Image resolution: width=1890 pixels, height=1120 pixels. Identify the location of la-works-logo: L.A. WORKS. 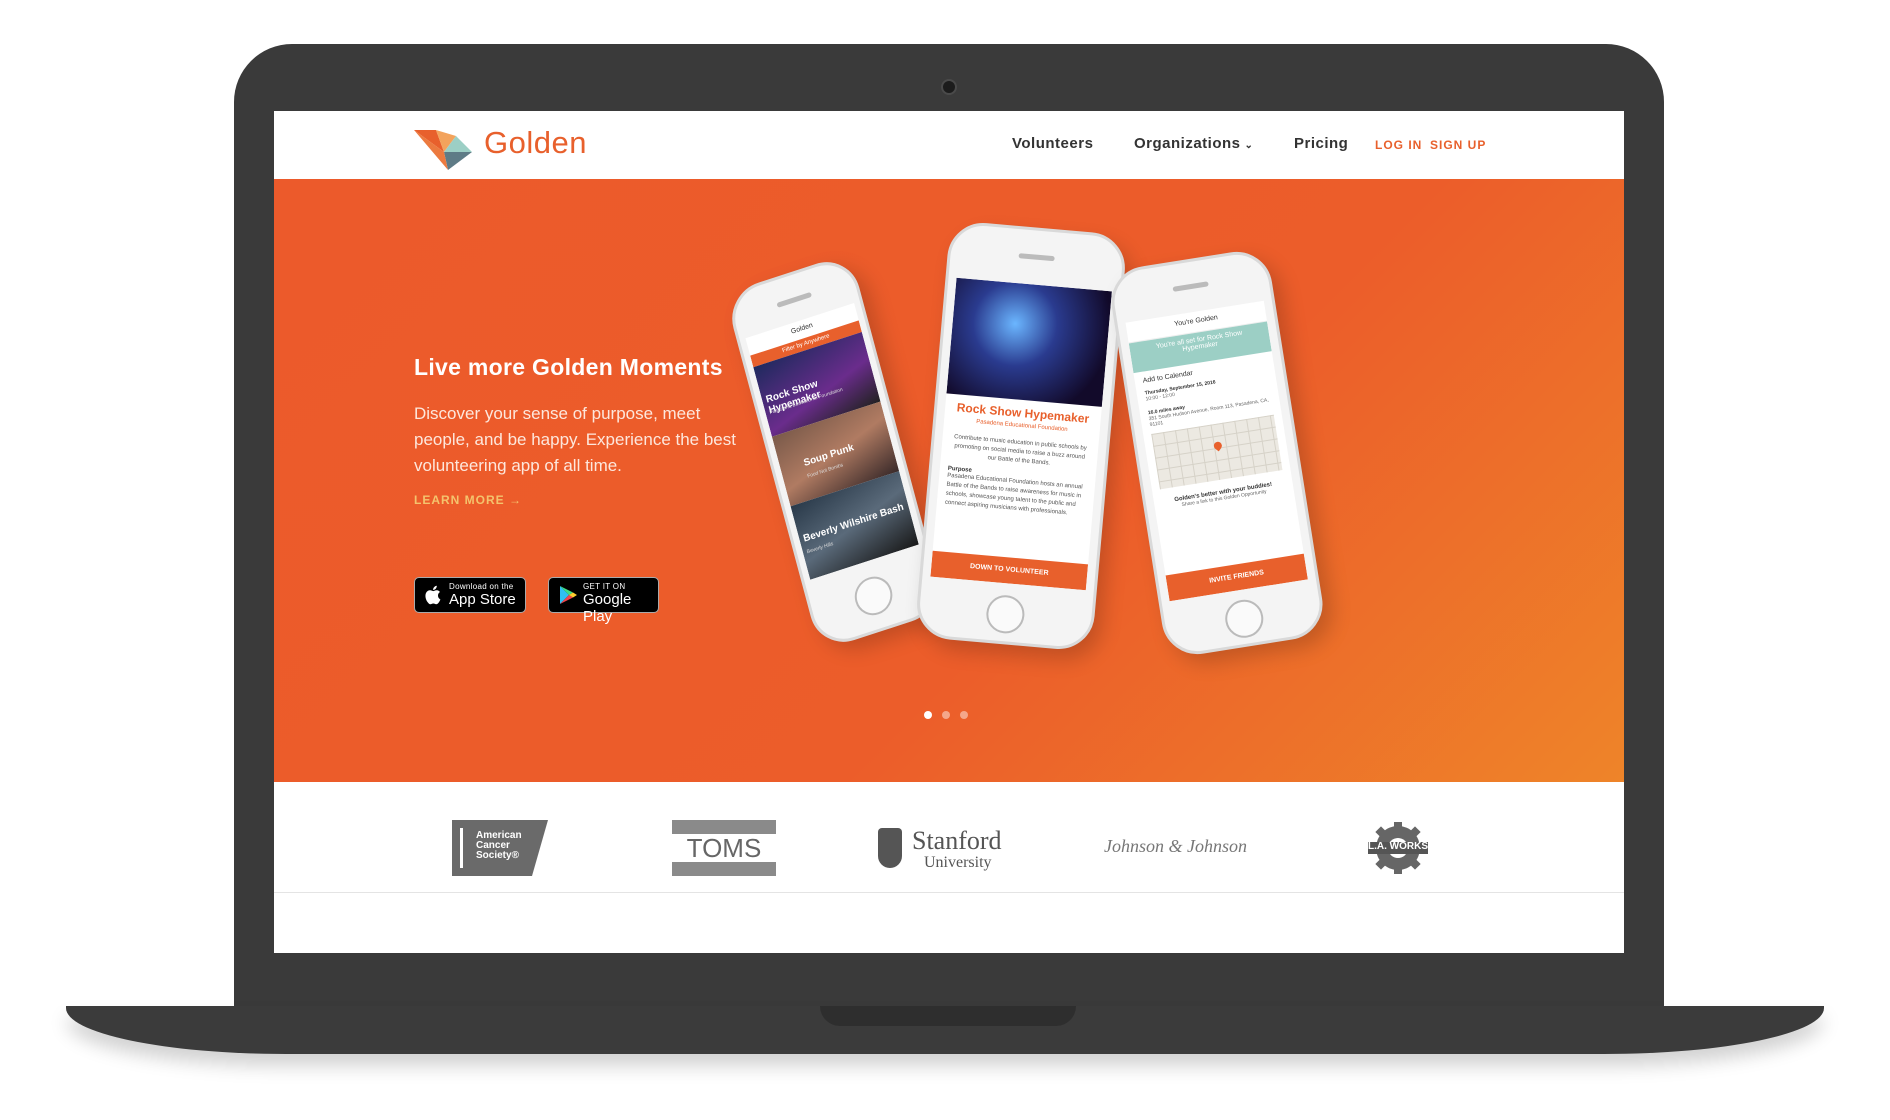
(1398, 848).